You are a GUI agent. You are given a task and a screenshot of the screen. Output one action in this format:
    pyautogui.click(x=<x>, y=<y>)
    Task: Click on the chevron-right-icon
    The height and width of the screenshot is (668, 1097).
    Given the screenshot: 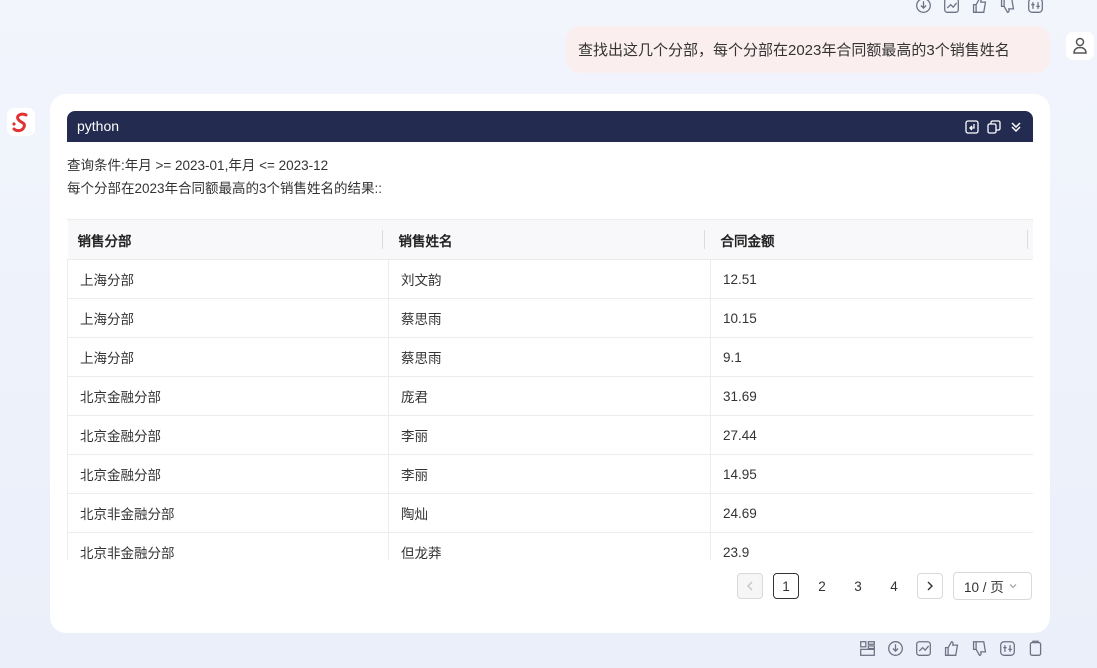 What is the action you would take?
    pyautogui.click(x=930, y=586)
    